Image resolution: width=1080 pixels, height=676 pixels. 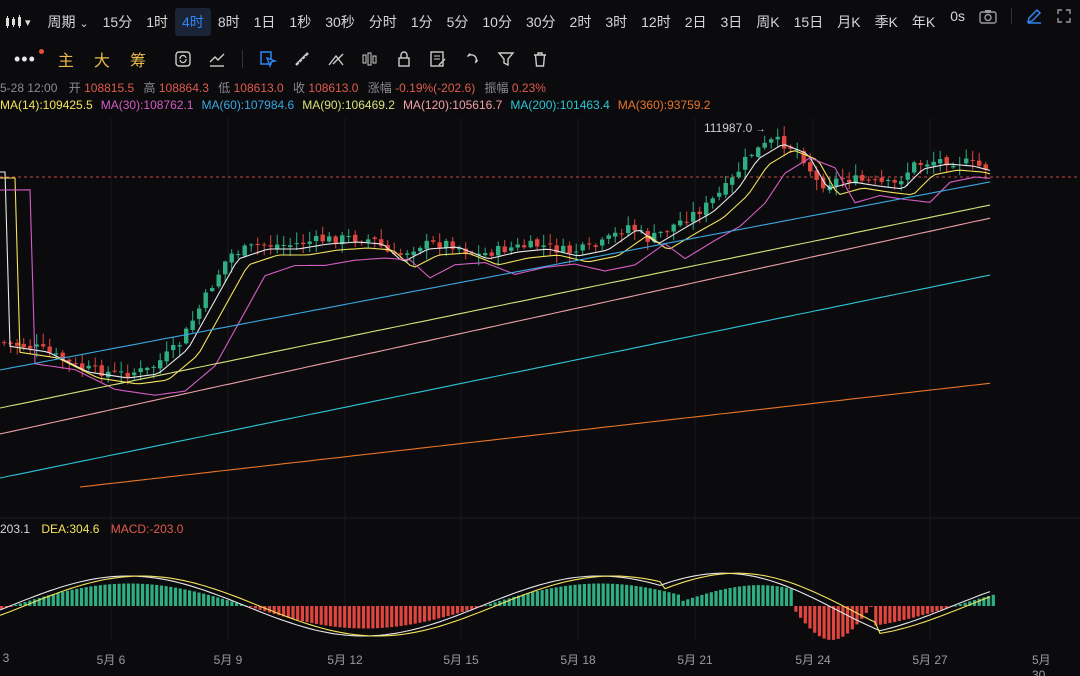 What do you see at coordinates (578, 660) in the screenshot?
I see `time-axis-label: 5月 18` at bounding box center [578, 660].